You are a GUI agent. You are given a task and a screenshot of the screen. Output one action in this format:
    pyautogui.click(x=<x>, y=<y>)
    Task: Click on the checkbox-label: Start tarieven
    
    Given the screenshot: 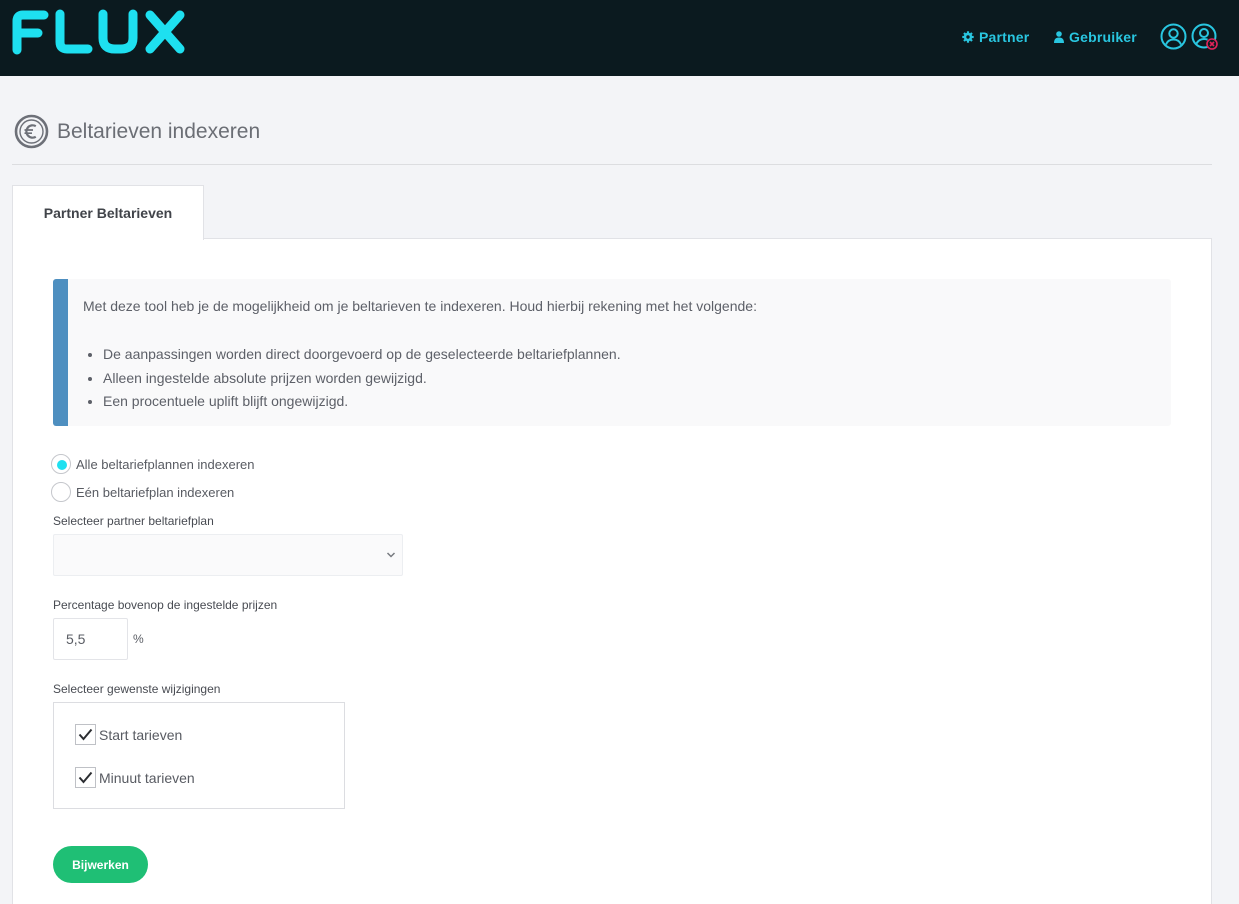 What is the action you would take?
    pyautogui.click(x=141, y=734)
    